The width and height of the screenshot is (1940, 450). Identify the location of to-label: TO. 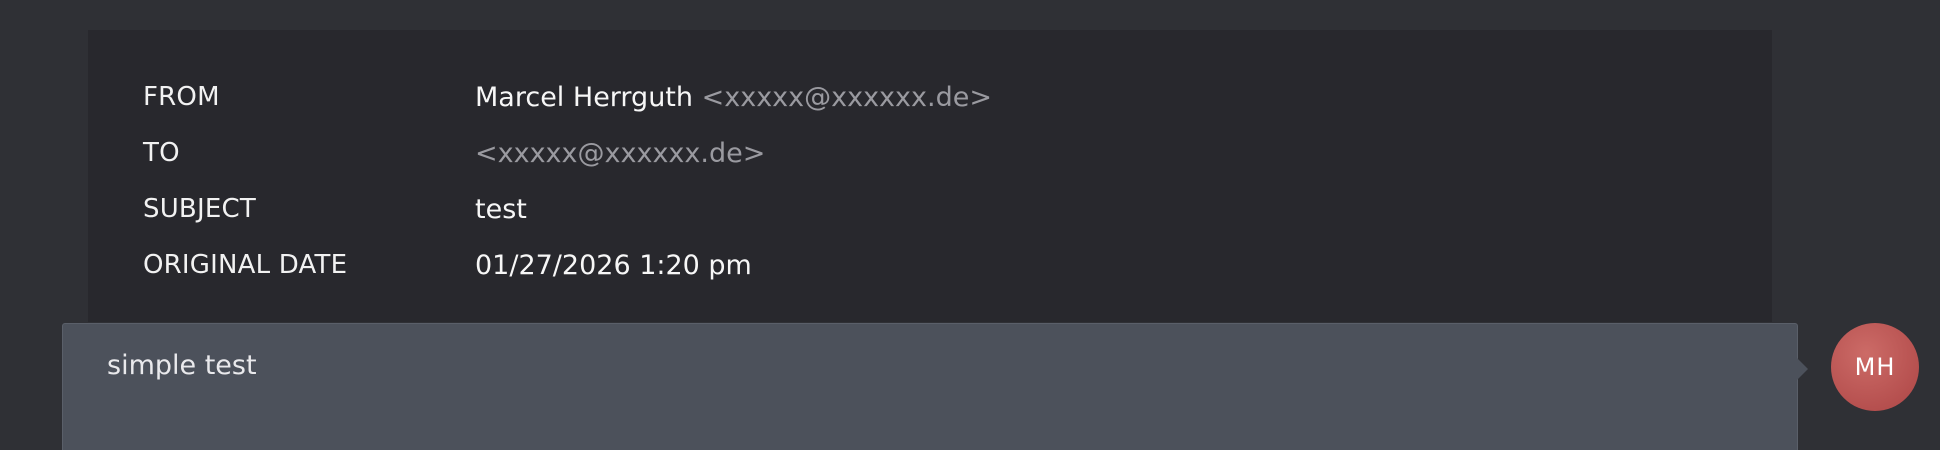
(161, 153).